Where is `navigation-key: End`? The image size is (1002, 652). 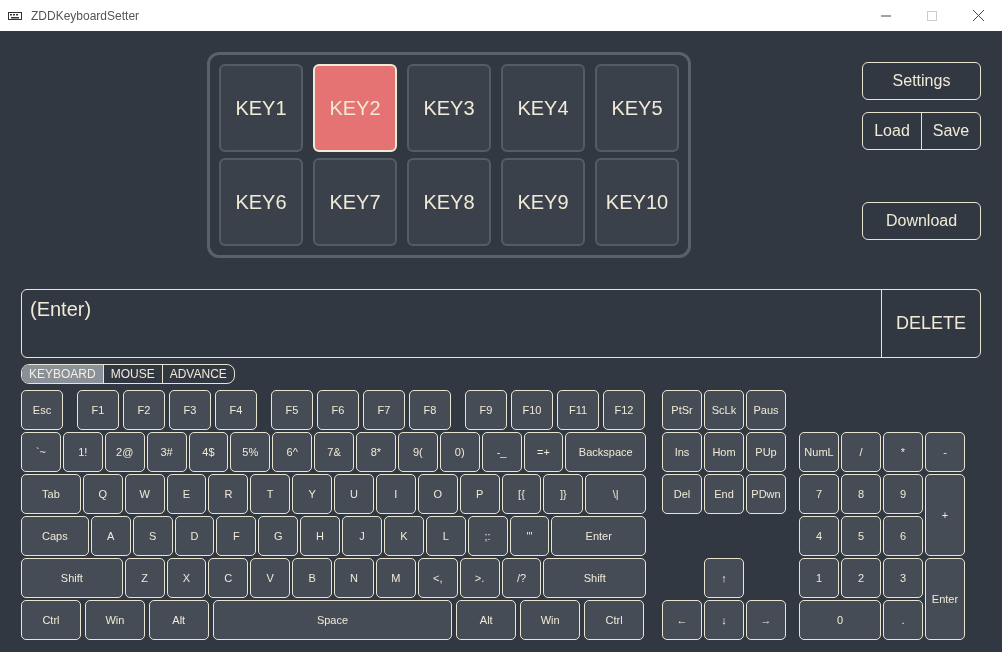 navigation-key: End is located at coordinates (724, 494).